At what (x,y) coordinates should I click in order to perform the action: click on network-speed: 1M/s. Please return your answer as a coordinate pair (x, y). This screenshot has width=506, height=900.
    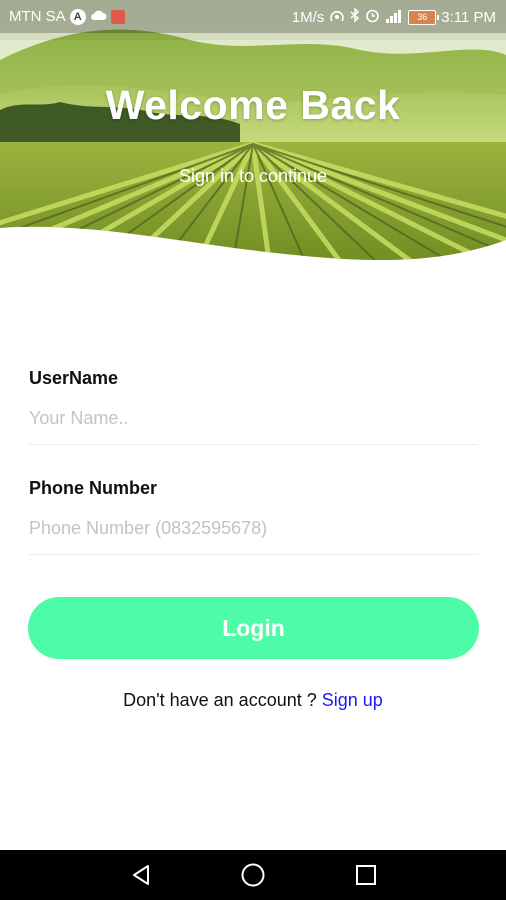
    Looking at the image, I should click on (308, 17).